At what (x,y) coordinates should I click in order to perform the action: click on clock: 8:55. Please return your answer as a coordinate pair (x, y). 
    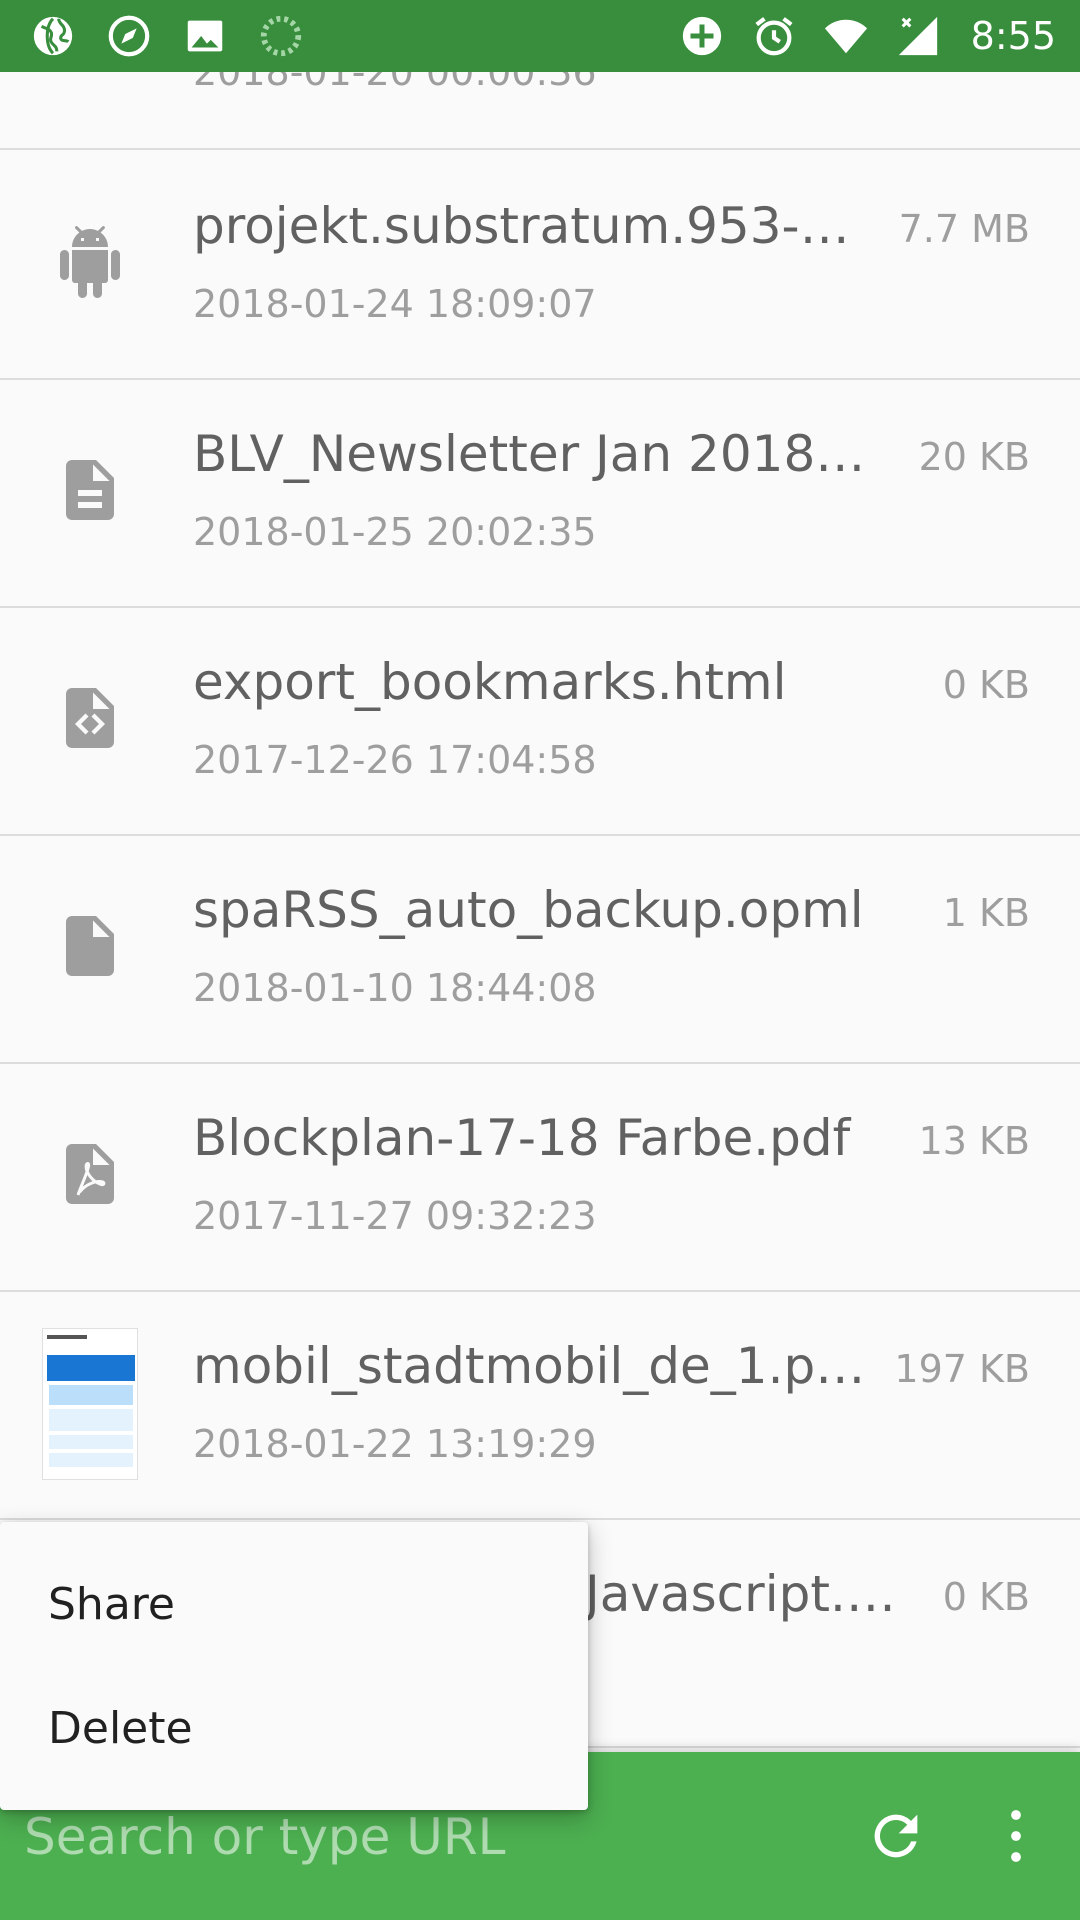
    Looking at the image, I should click on (1013, 36).